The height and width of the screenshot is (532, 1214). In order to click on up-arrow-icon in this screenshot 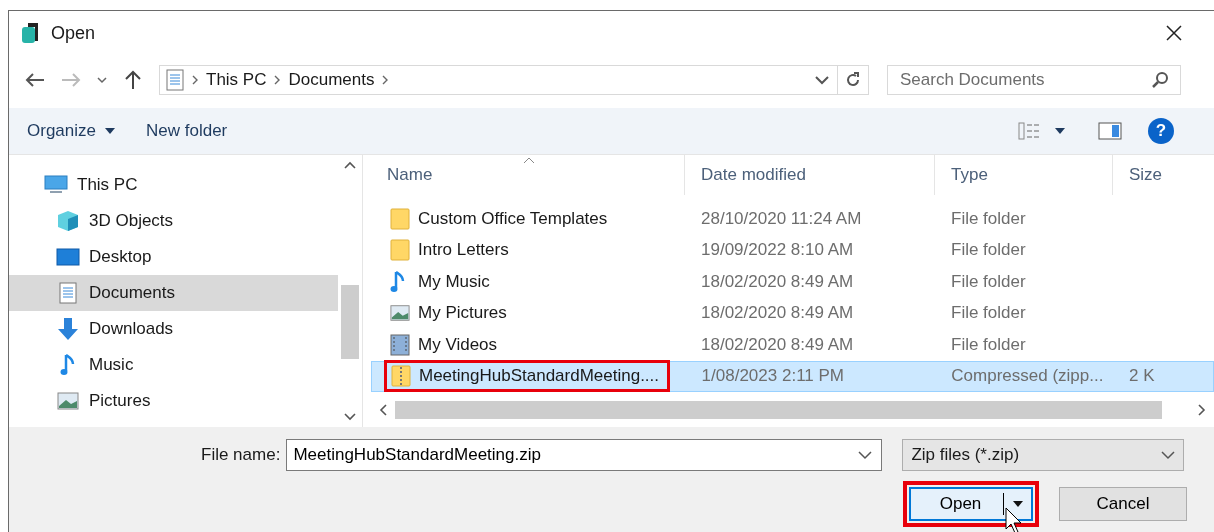, I will do `click(133, 80)`.